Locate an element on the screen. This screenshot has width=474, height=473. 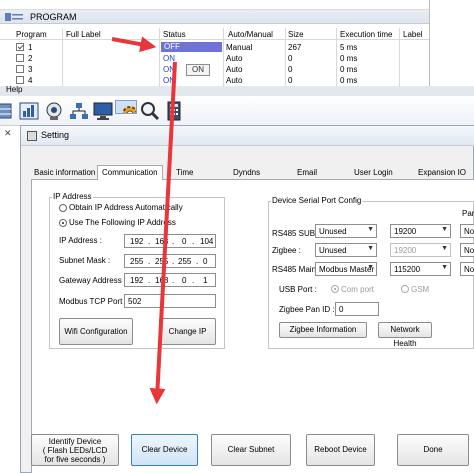
table-row: 4 ON Auto 0 0 ms is located at coordinates (214, 80).